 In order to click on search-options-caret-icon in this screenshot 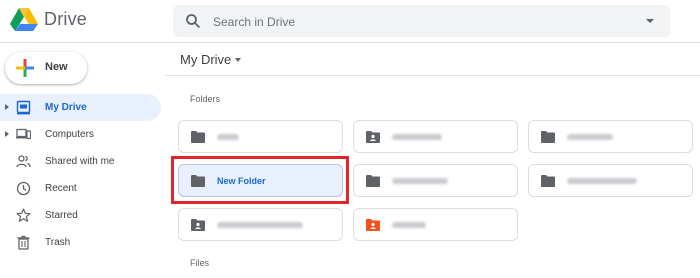, I will do `click(650, 21)`.